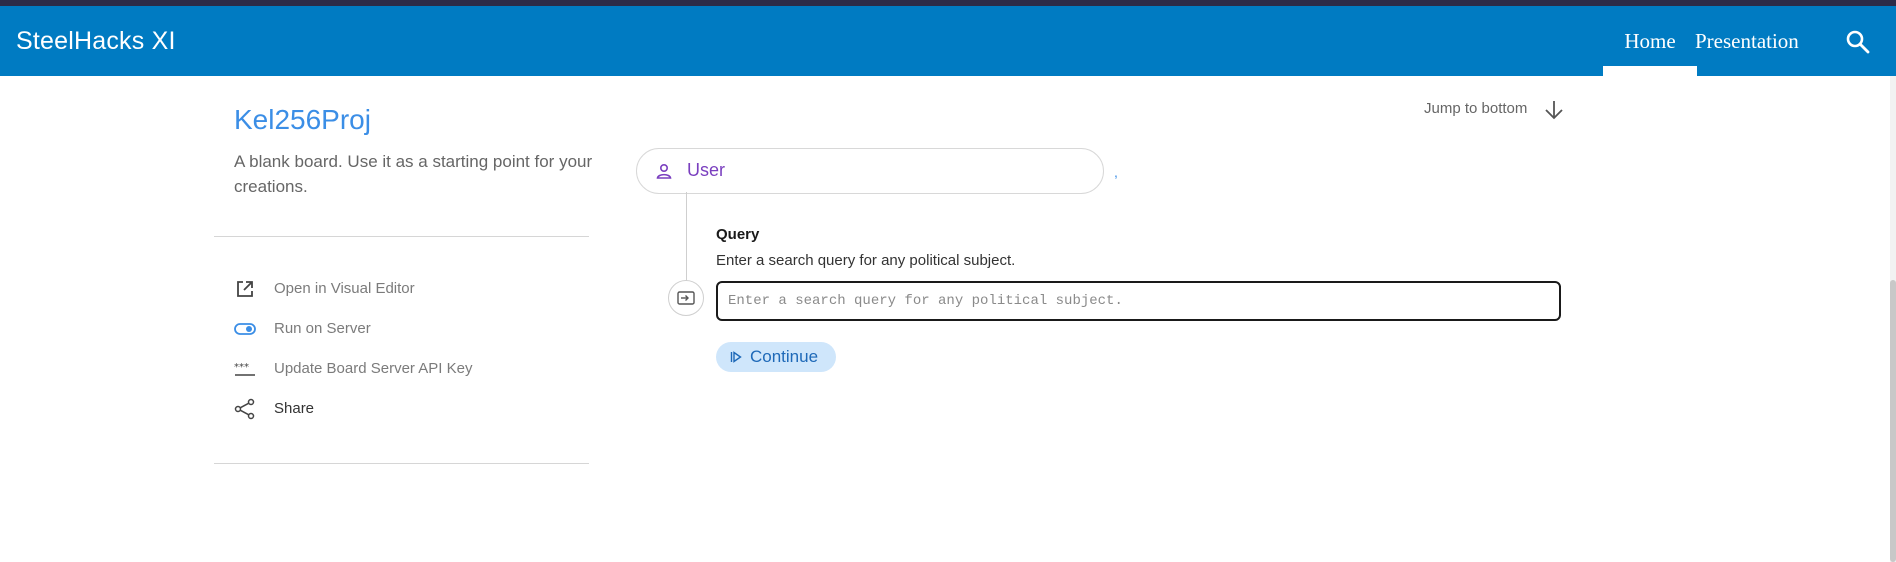 The height and width of the screenshot is (562, 1896). What do you see at coordinates (1747, 41) in the screenshot?
I see `nav-presentation: Presentation` at bounding box center [1747, 41].